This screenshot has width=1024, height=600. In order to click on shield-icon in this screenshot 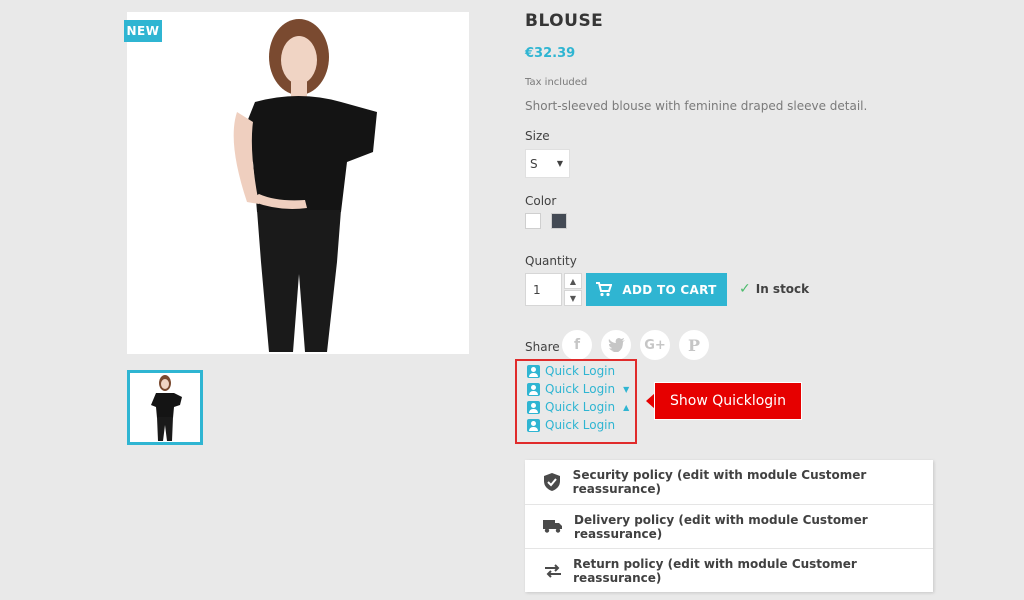, I will do `click(552, 482)`.